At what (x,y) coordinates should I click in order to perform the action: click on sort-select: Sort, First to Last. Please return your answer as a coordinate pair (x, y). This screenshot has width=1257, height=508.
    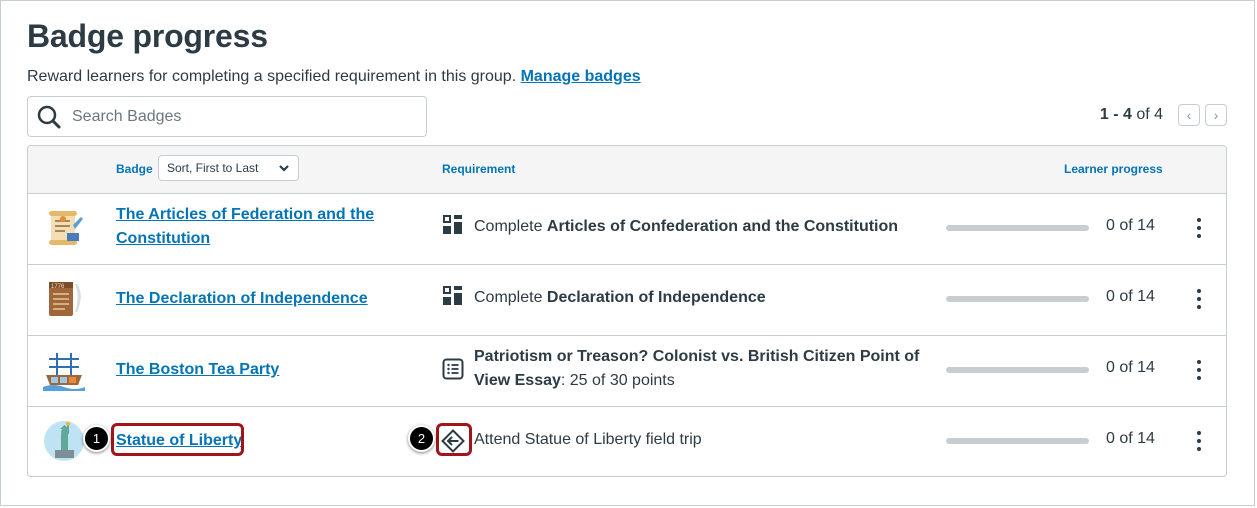
    Looking at the image, I should click on (228, 168).